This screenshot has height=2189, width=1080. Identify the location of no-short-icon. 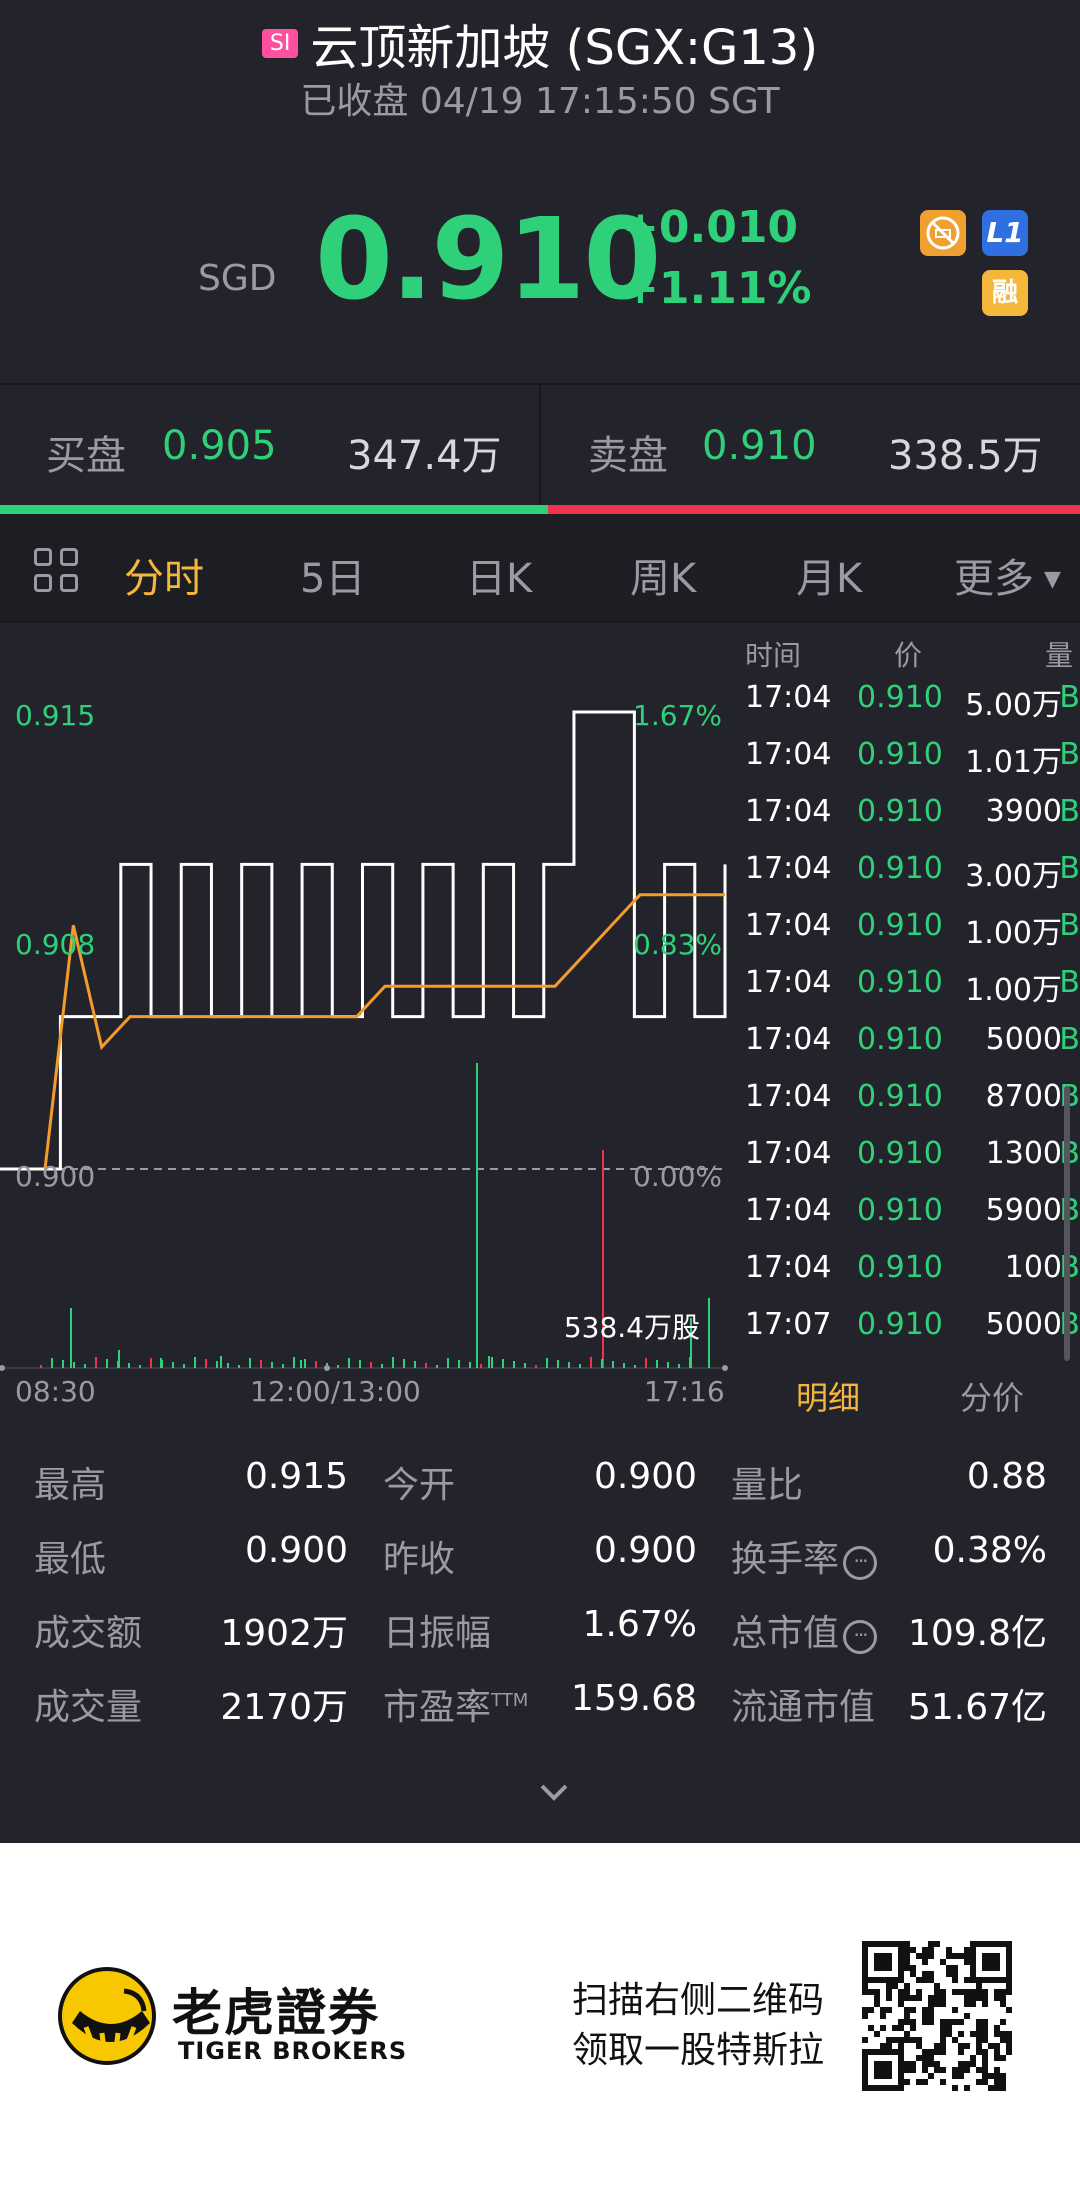
(943, 233).